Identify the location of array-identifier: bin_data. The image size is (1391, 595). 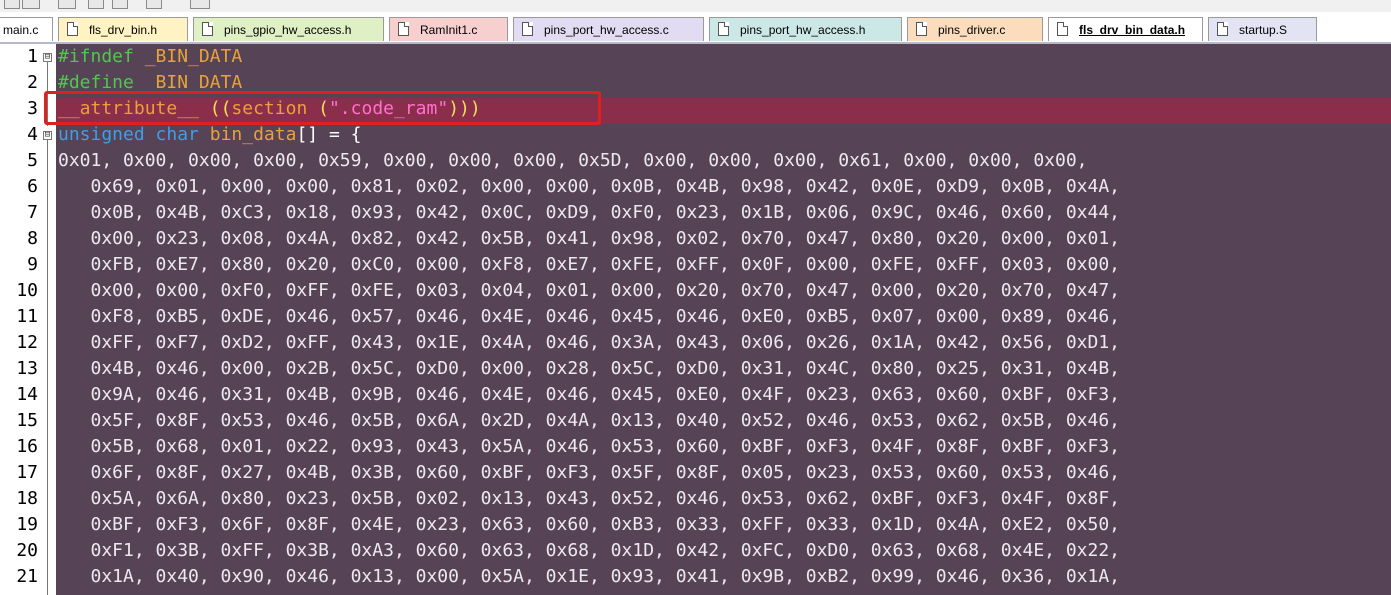
(253, 134).